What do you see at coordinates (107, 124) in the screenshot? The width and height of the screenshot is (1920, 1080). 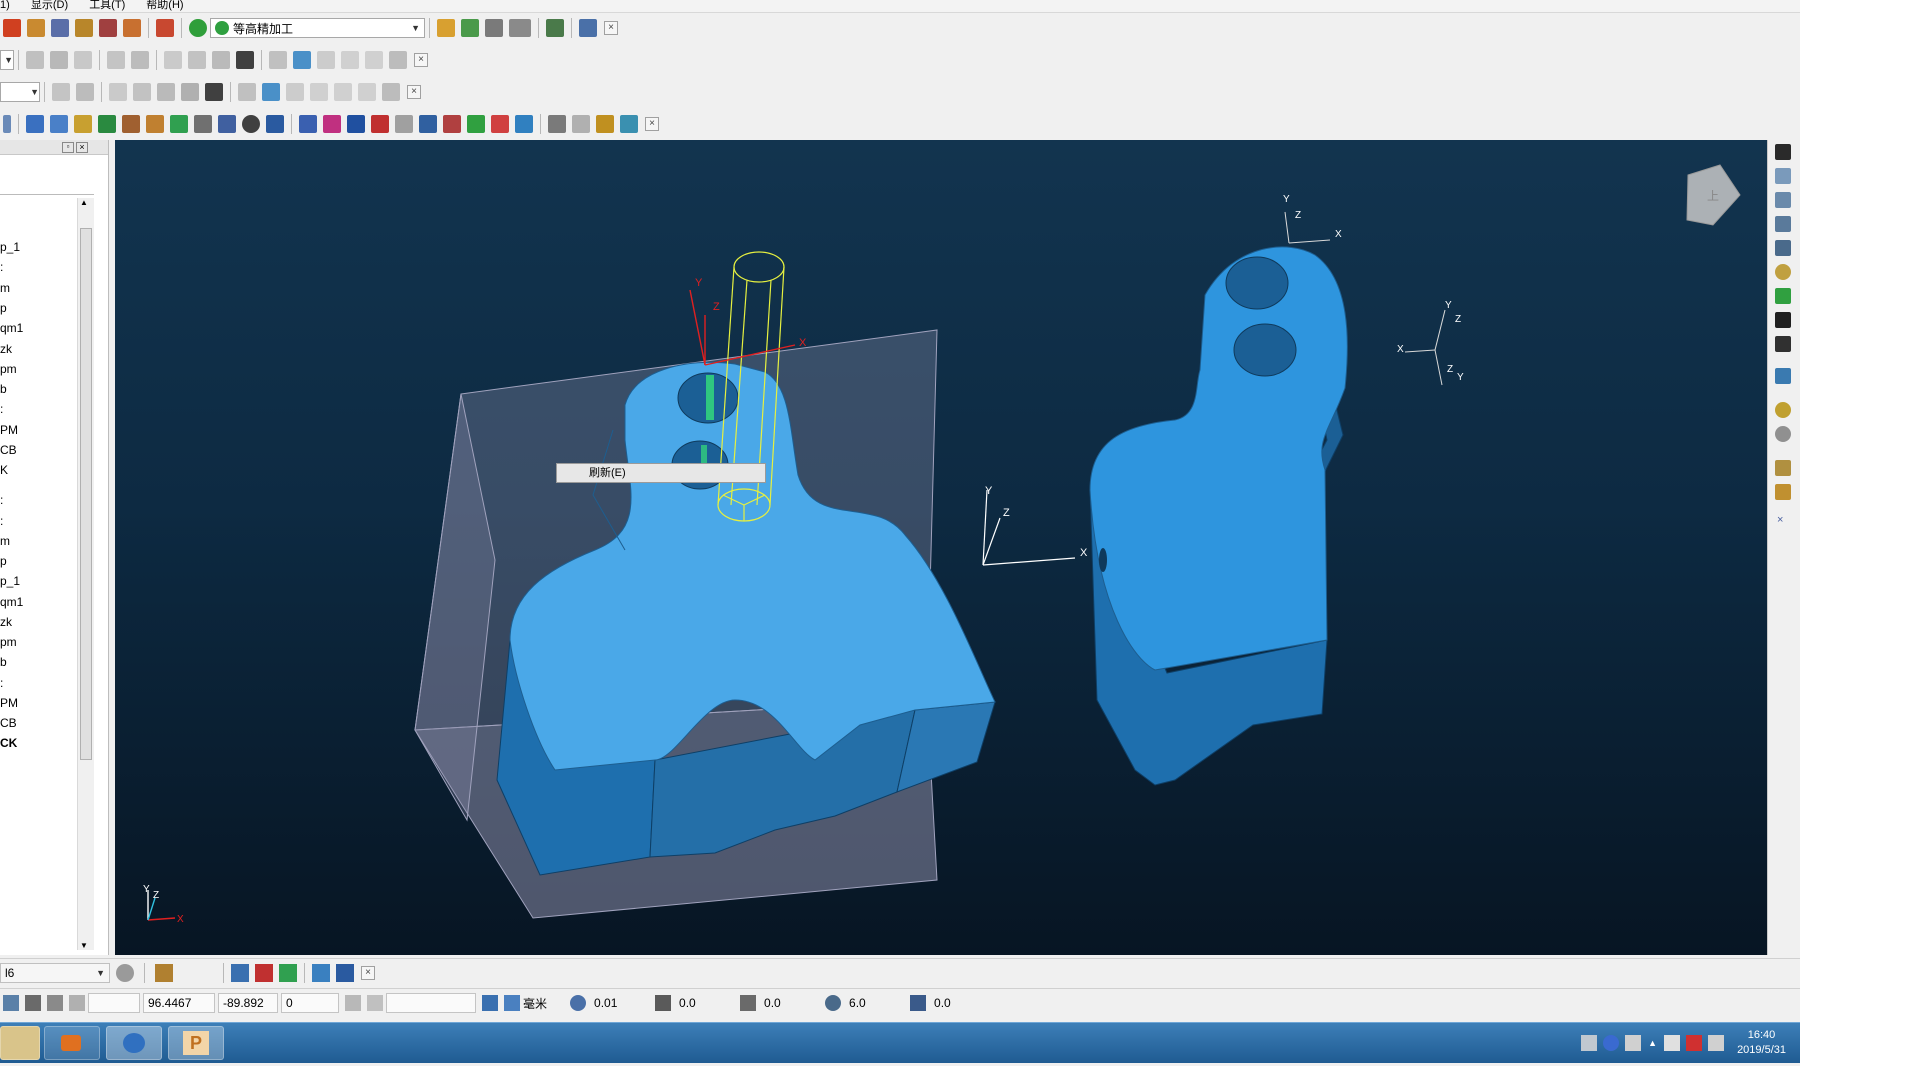 I see `wireframe-icon` at bounding box center [107, 124].